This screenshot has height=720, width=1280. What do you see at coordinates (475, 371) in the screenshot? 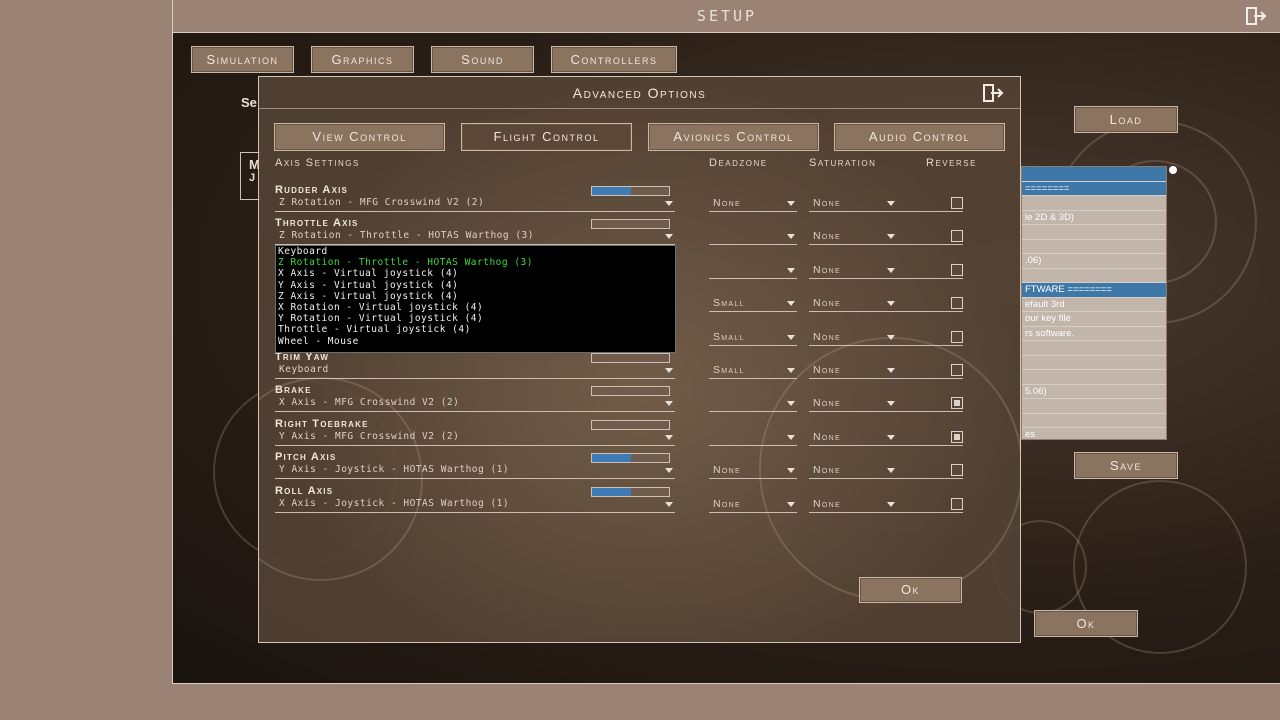
I see `axis-binding-select: Keyboard` at bounding box center [475, 371].